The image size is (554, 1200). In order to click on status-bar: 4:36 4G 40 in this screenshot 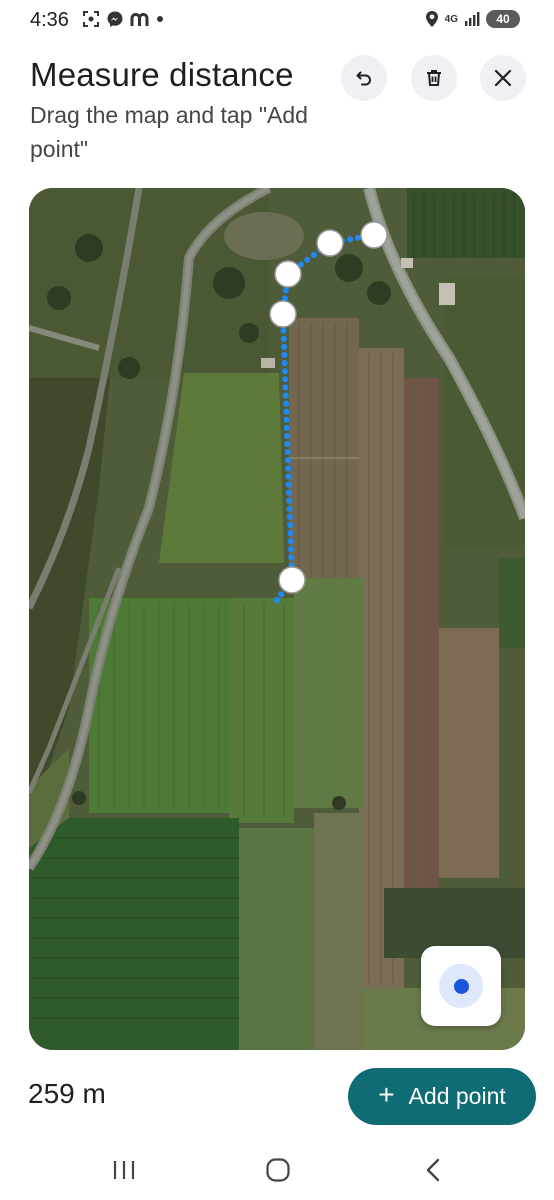, I will do `click(277, 22)`.